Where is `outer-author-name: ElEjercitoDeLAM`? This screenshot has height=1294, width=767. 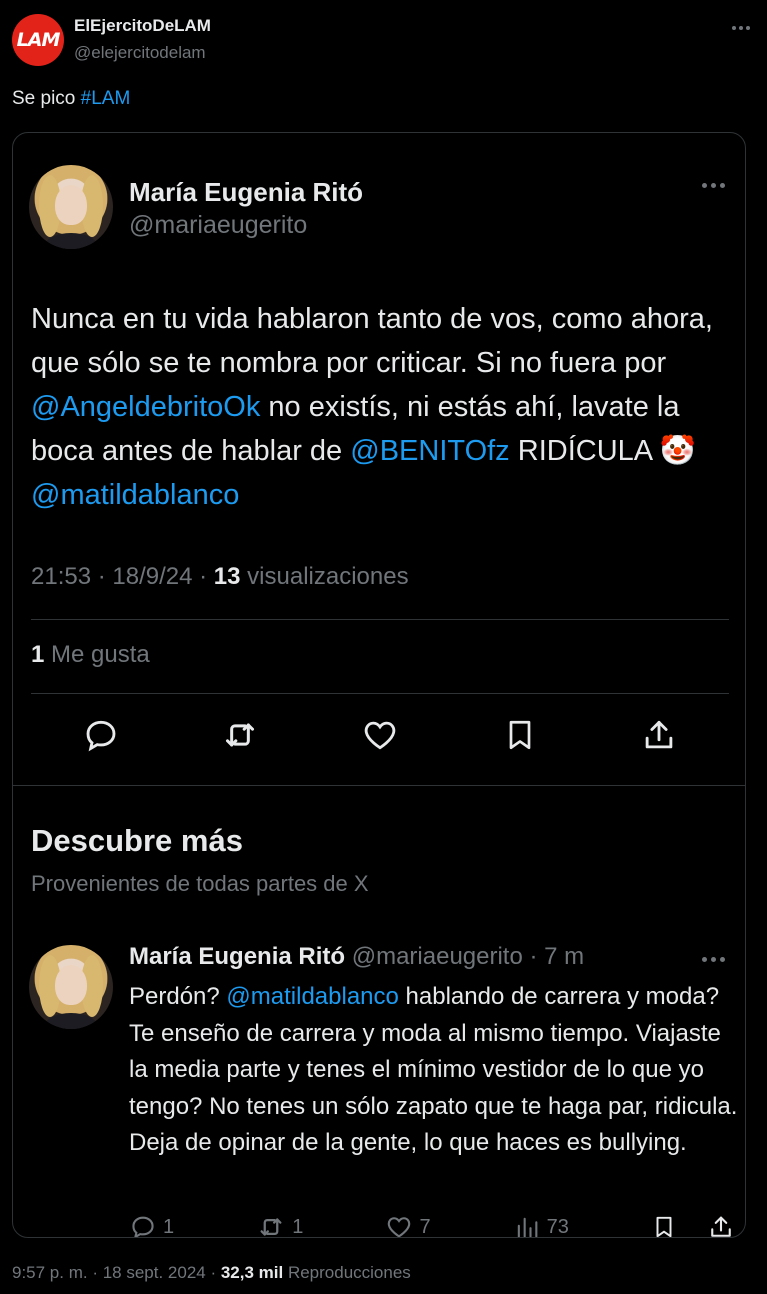
outer-author-name: ElEjercitoDeLAM is located at coordinates (142, 26).